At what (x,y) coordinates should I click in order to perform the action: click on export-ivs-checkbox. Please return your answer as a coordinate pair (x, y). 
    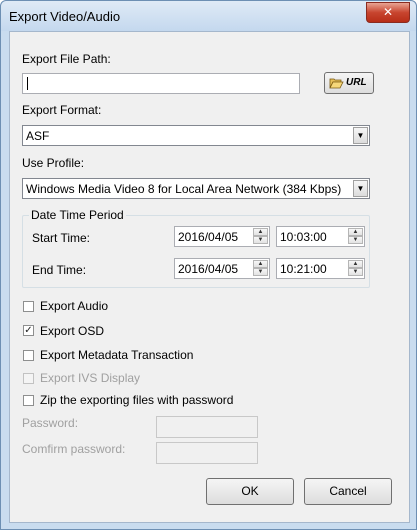
    Looking at the image, I should click on (28, 378).